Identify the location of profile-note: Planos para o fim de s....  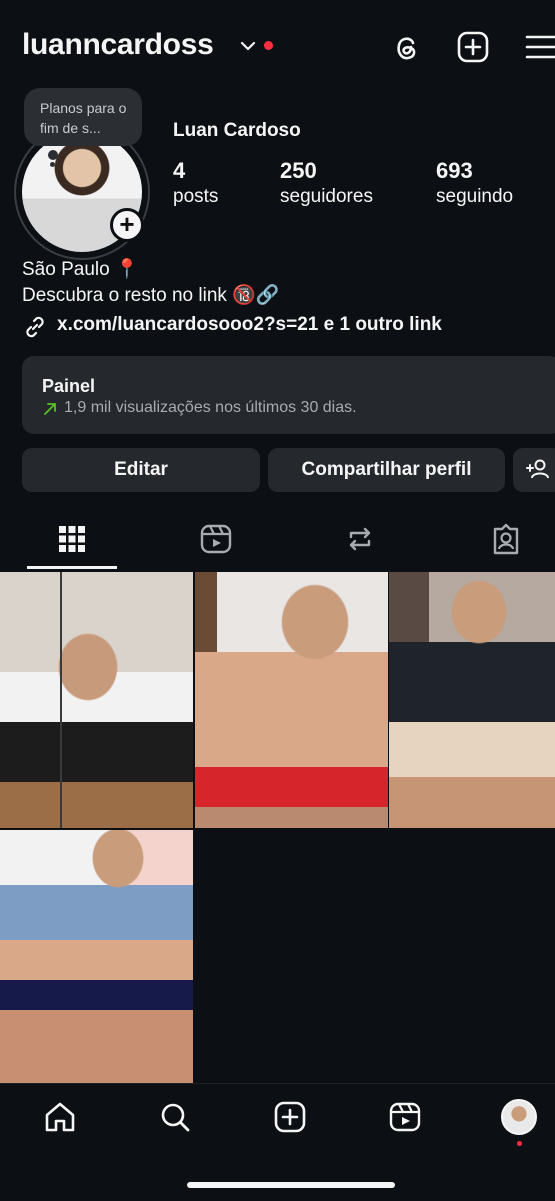
(83, 117).